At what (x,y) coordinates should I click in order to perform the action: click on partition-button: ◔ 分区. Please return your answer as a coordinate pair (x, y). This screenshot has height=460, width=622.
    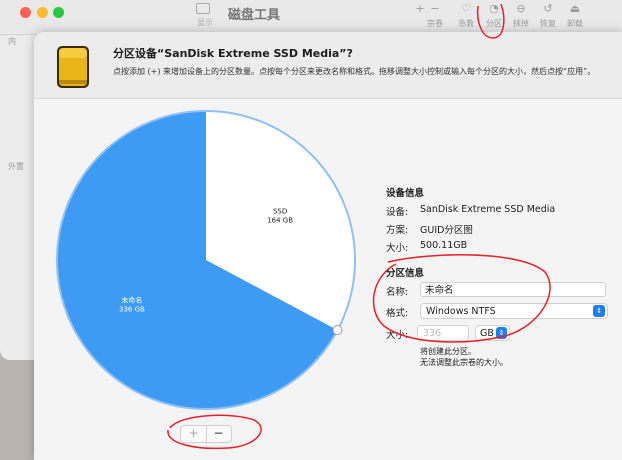
    Looking at the image, I should click on (494, 16).